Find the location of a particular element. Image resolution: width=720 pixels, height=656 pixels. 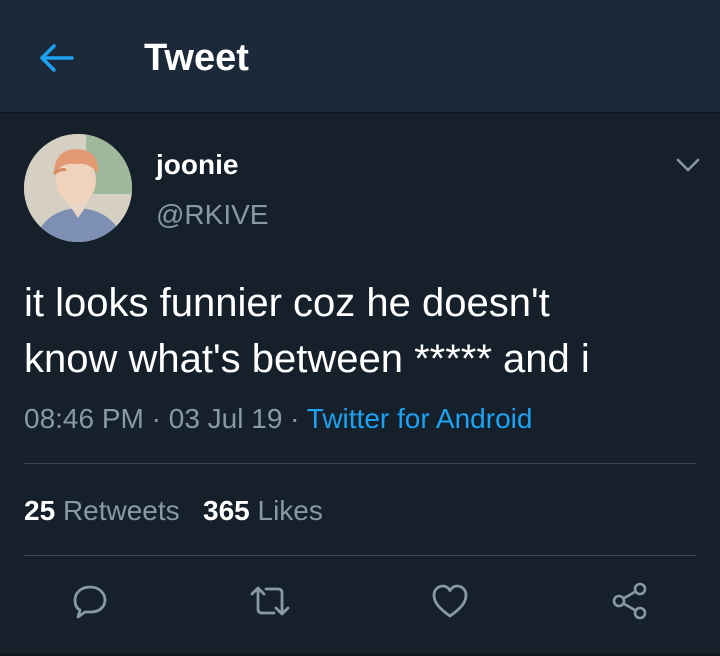

share-button is located at coordinates (630, 601).